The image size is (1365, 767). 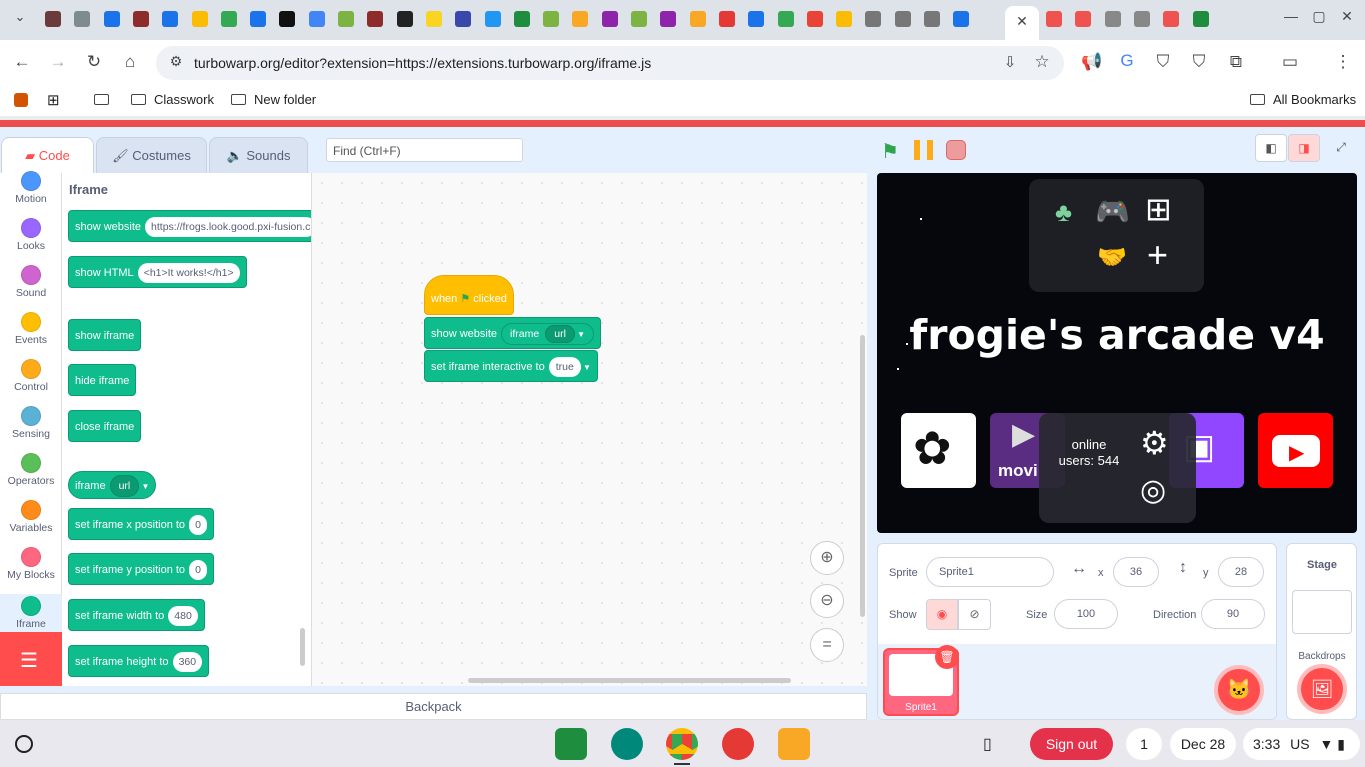 I want to click on back-icon: ←, so click(x=22, y=62).